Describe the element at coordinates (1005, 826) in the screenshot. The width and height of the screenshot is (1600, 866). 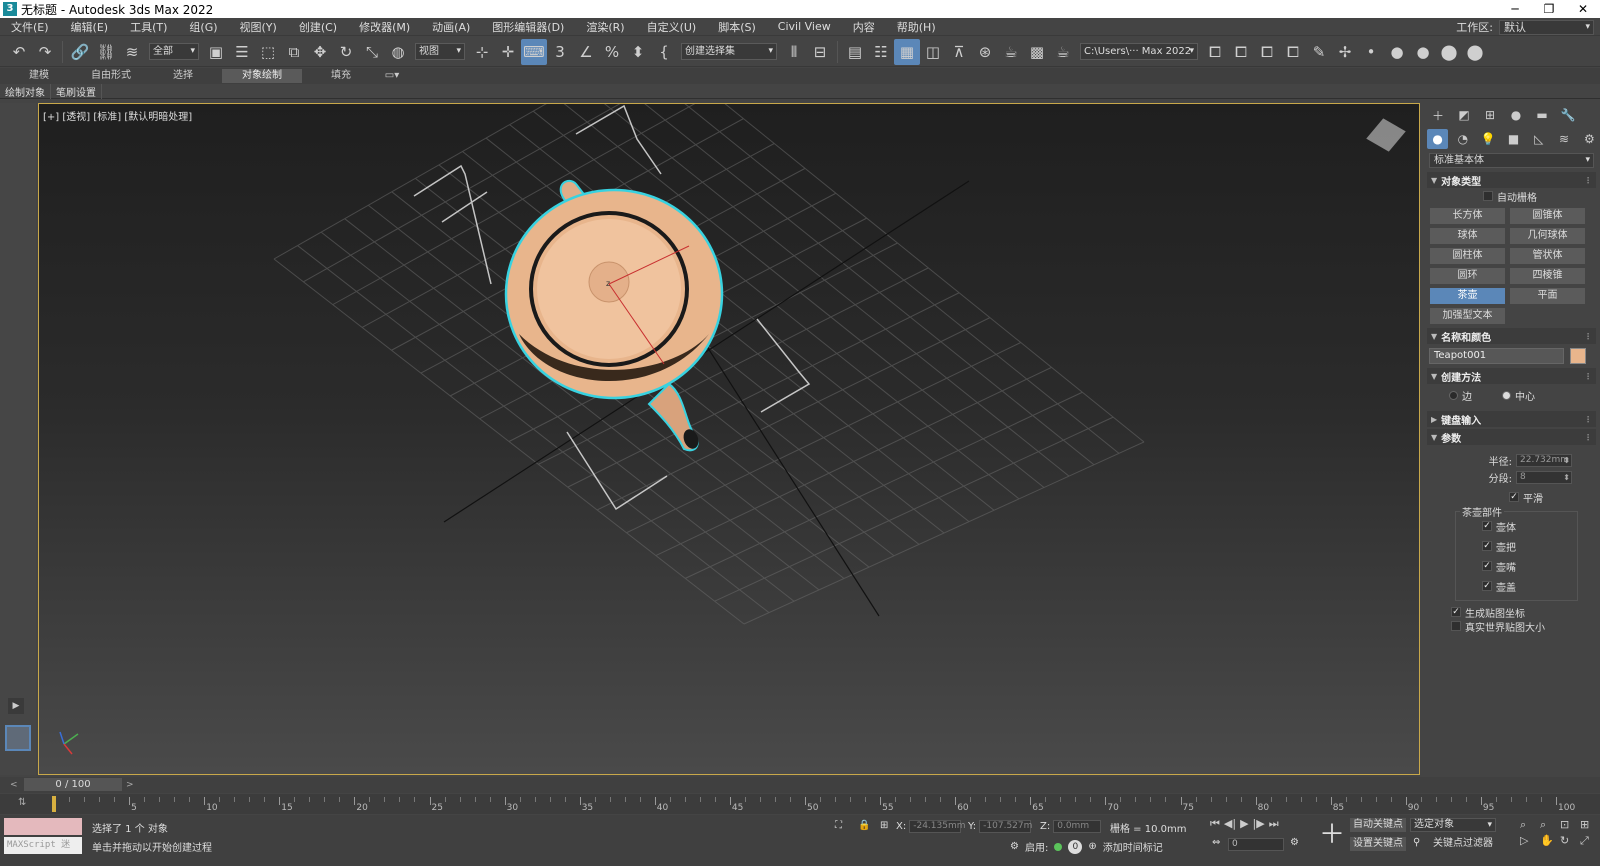
I see `y-field: -107.527m` at that location.